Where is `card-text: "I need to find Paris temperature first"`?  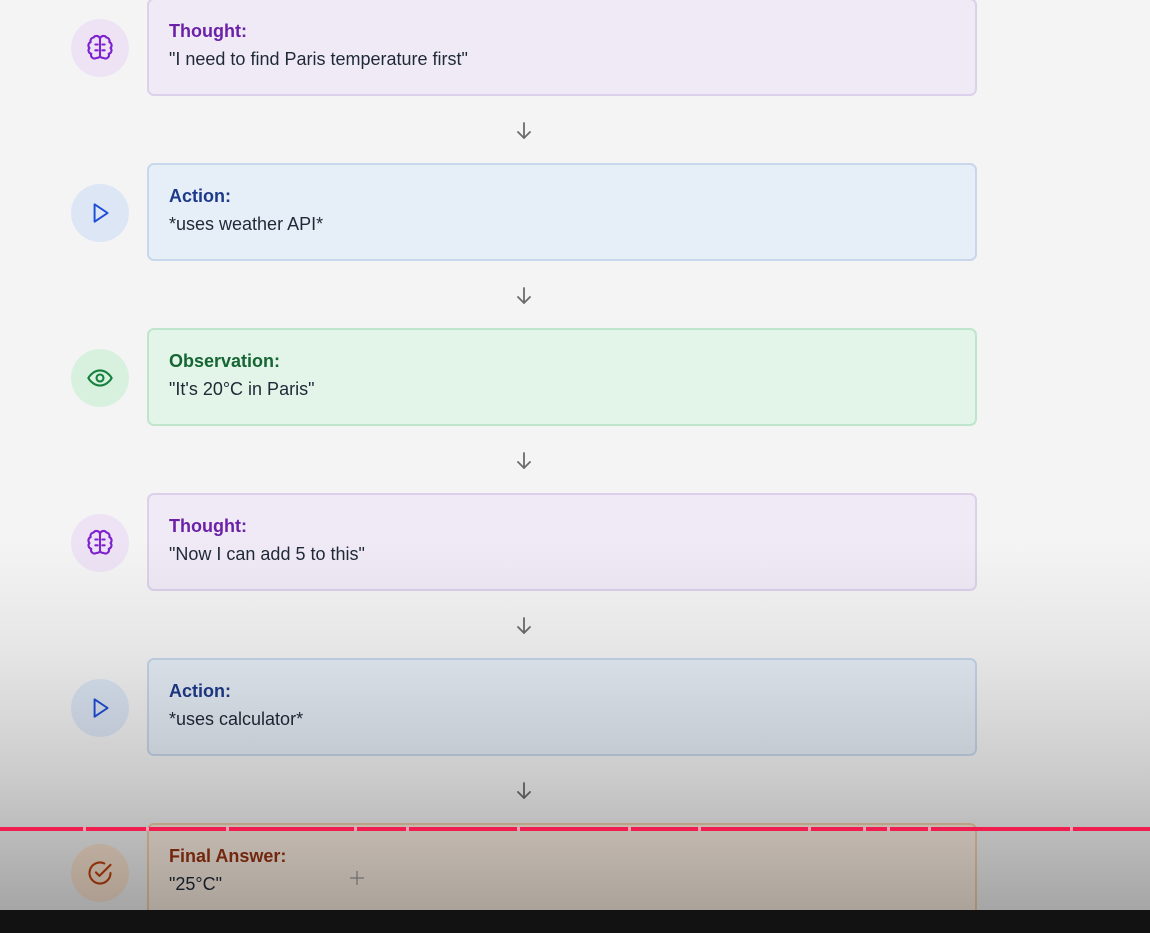
card-text: "I need to find Paris temperature first" is located at coordinates (318, 59).